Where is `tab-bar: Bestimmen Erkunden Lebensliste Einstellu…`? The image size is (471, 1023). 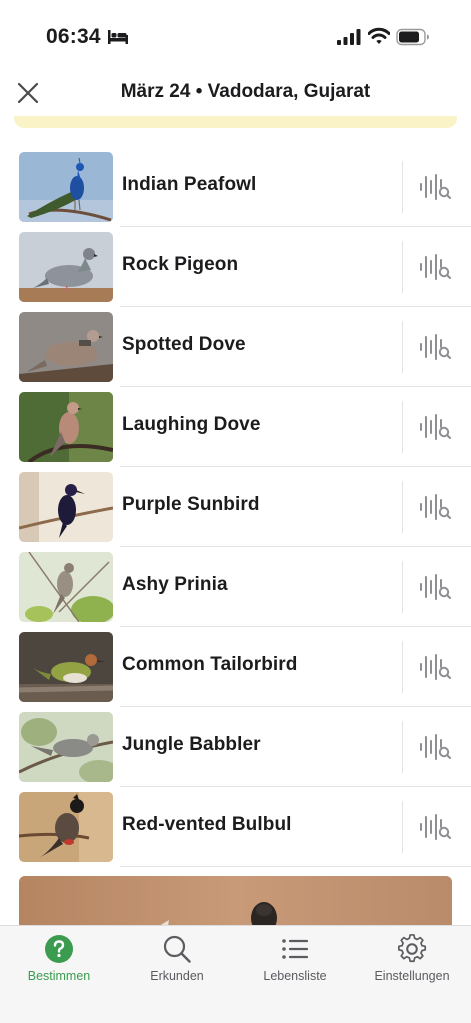 tab-bar: Bestimmen Erkunden Lebensliste Einstellu… is located at coordinates (235, 974).